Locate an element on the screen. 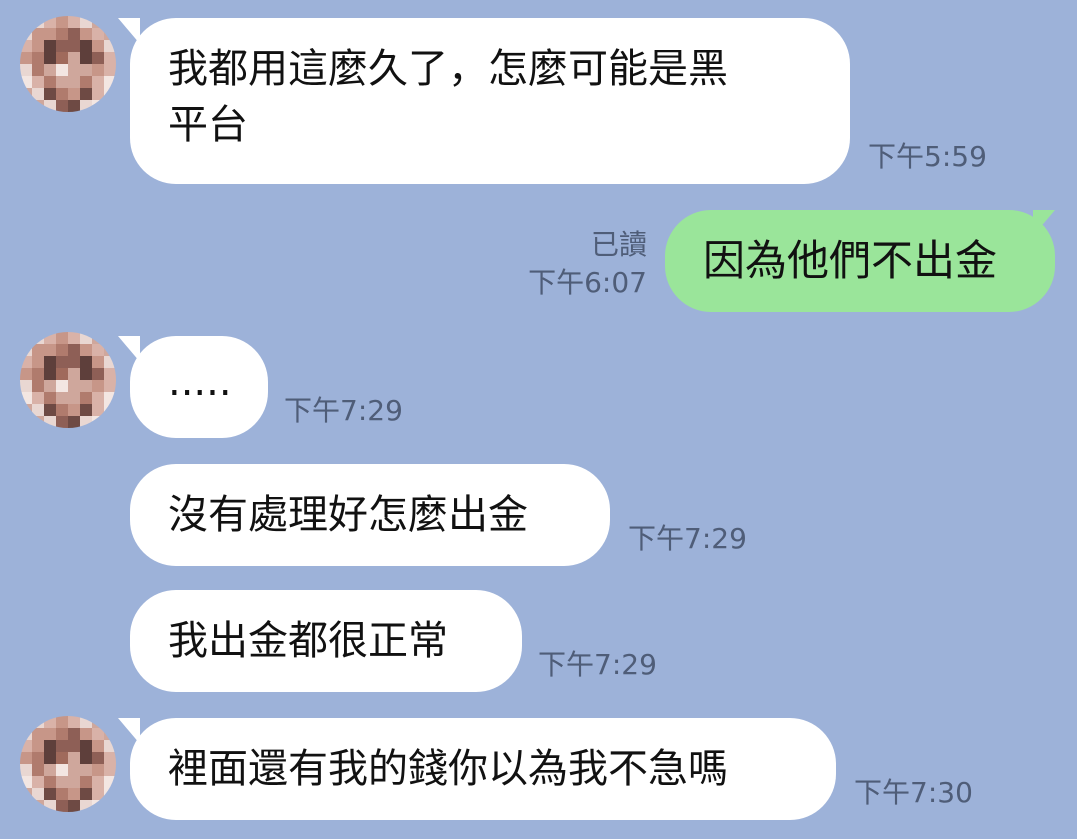  read-receipt: 已讀 is located at coordinates (618, 244).